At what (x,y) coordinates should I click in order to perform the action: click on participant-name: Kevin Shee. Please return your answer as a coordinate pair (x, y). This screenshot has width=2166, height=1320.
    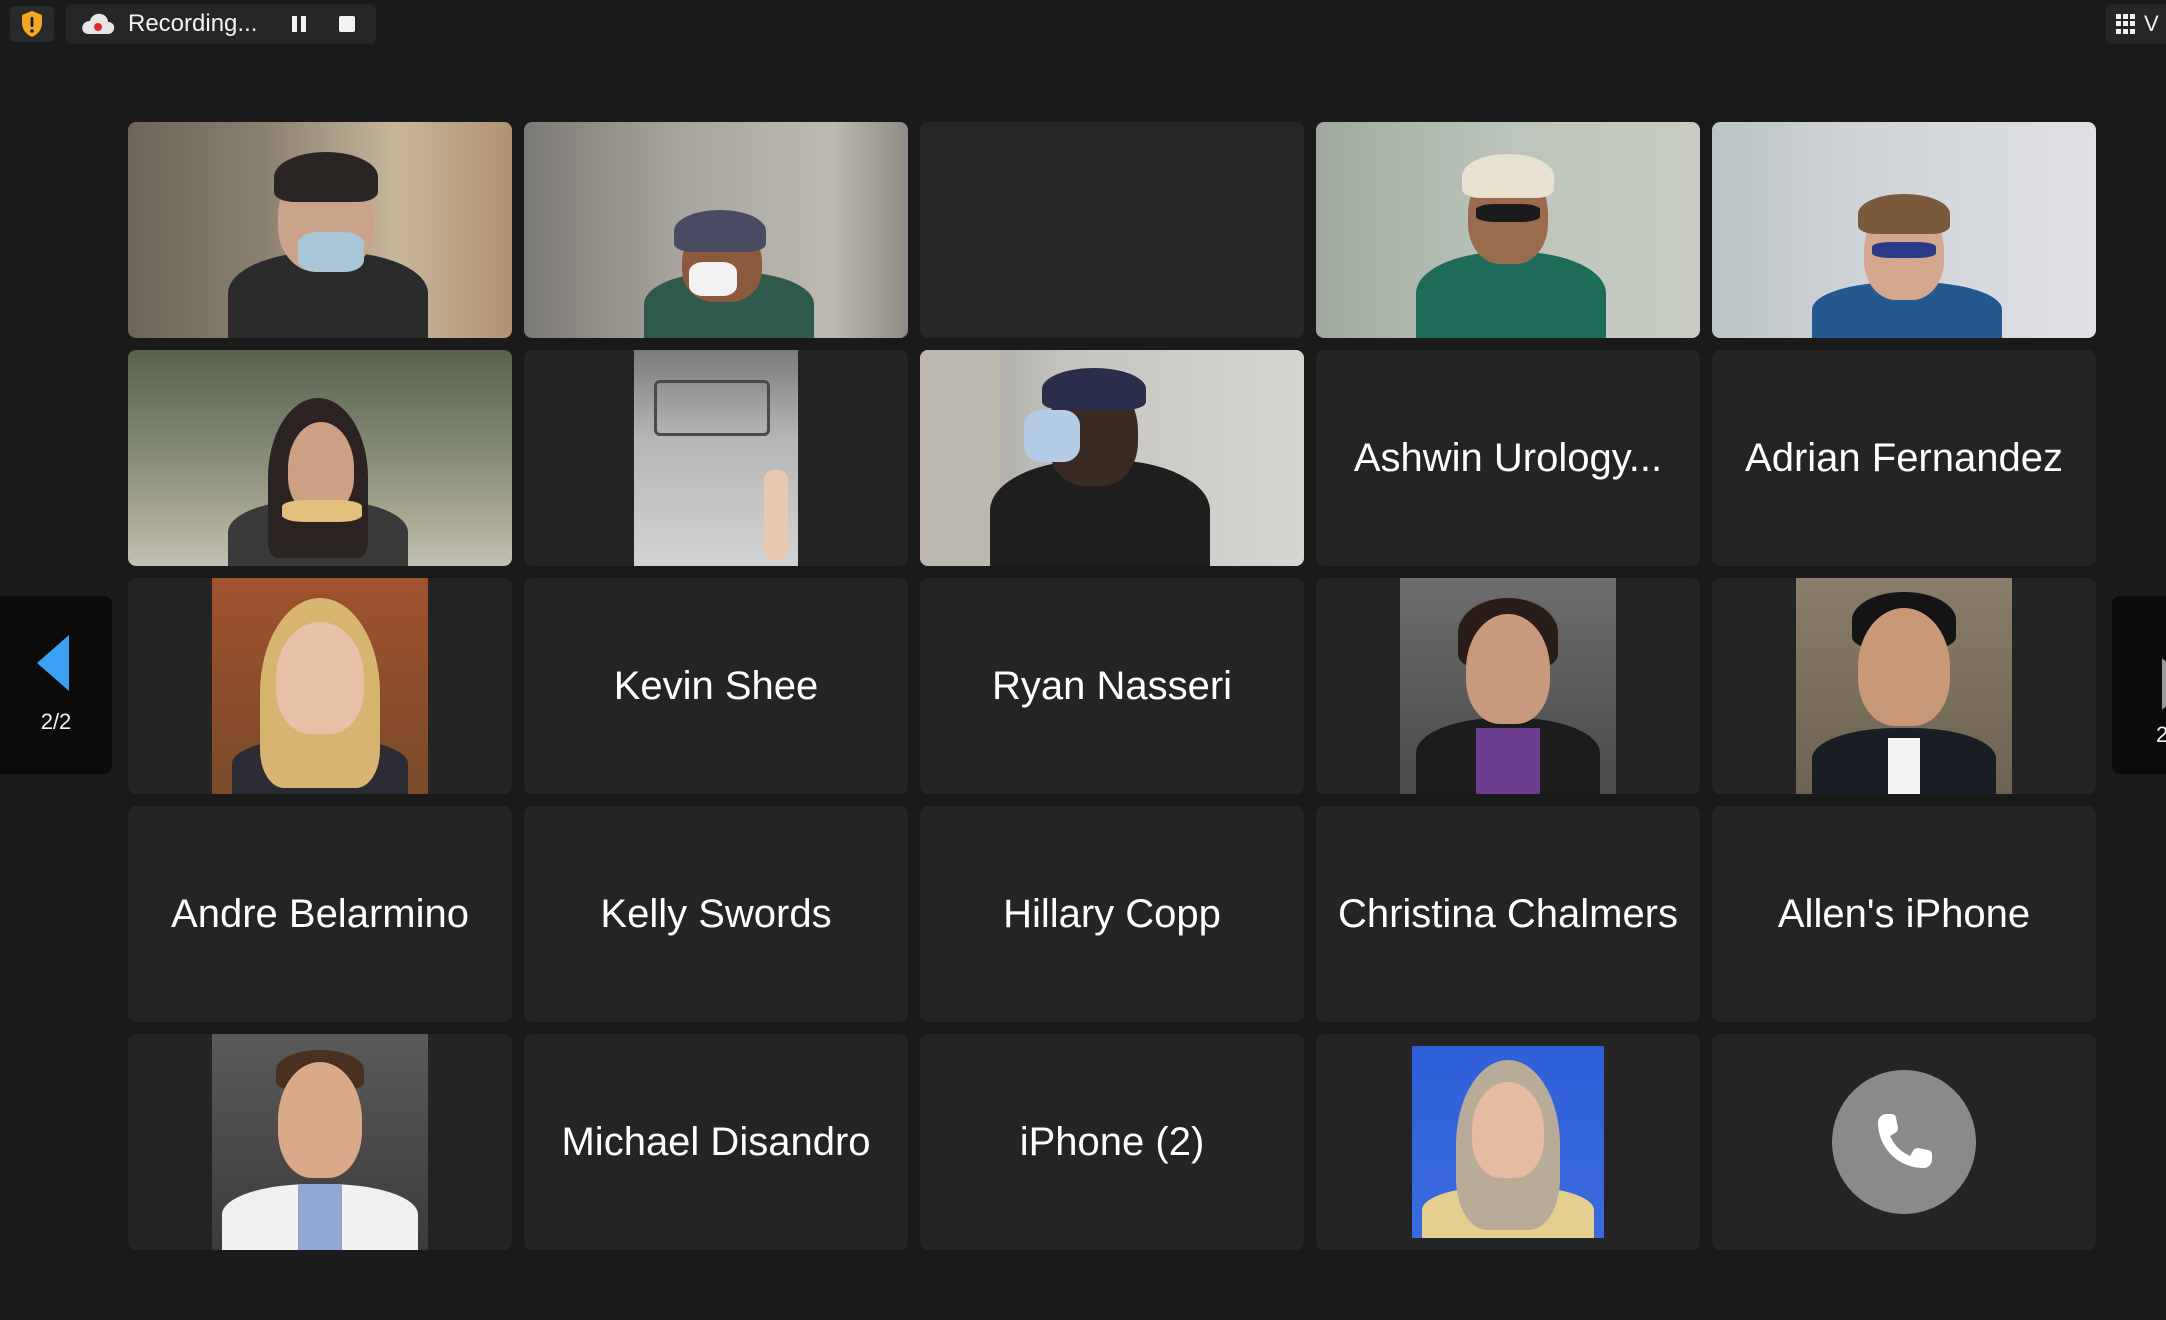
    Looking at the image, I should click on (716, 685).